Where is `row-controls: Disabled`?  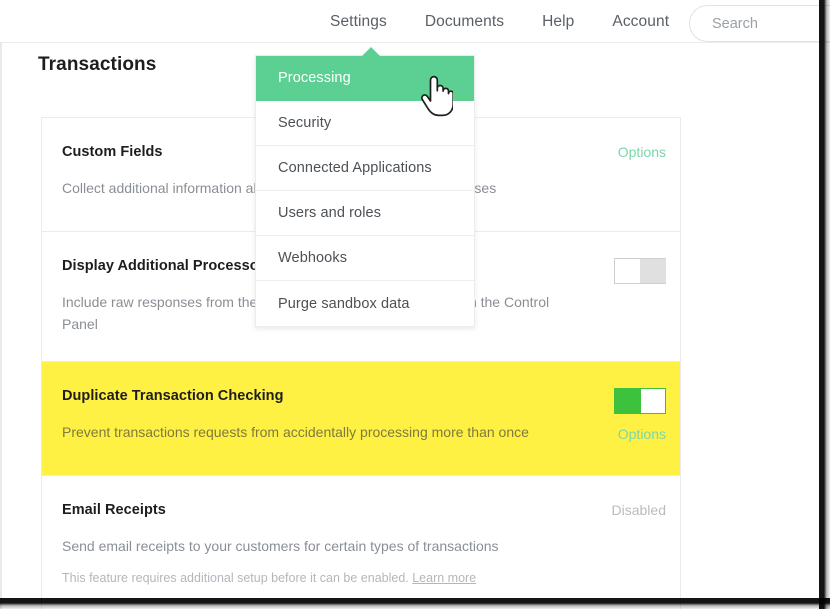
row-controls: Disabled is located at coordinates (601, 511).